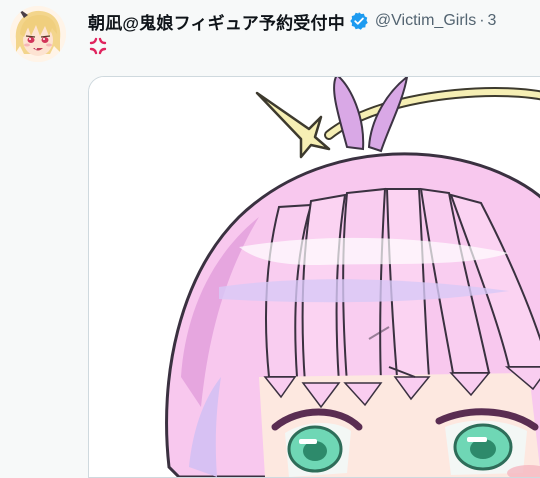  I want to click on tweet-time: 3, so click(492, 21).